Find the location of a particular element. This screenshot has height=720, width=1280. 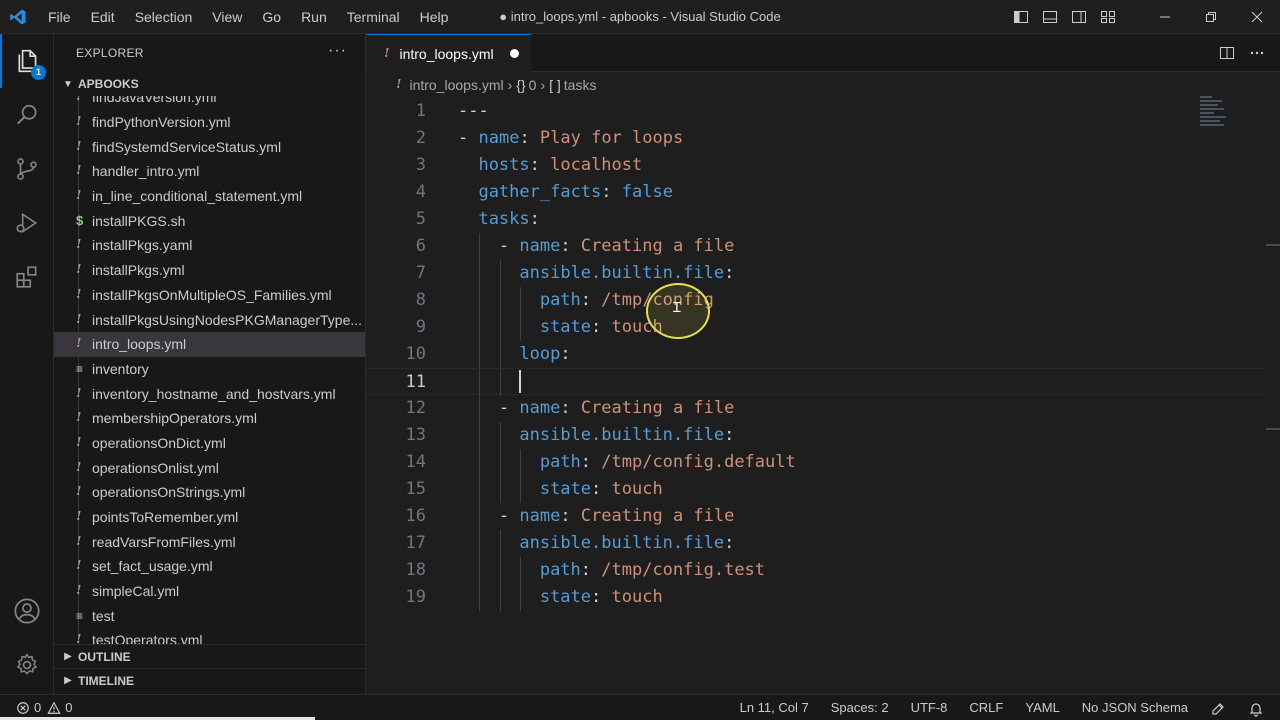

file-item: ! operationsOnlist.yml is located at coordinates (209, 467).